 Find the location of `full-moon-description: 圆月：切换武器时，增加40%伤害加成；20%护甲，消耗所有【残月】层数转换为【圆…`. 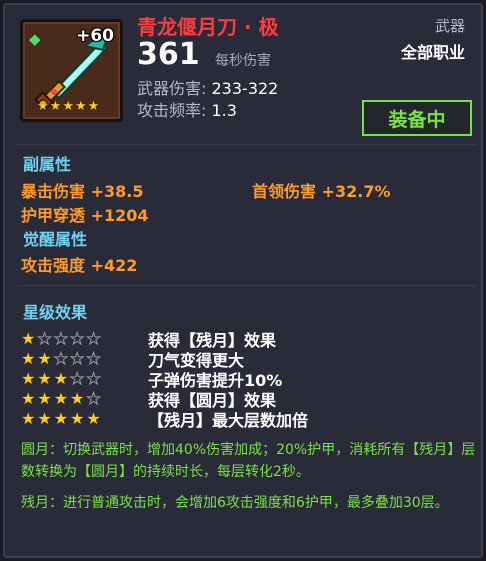

full-moon-description: 圆月：切换武器时，增加40%伤害加成；20%护甲，消耗所有【残月】层数转换为【圆… is located at coordinates (248, 461).